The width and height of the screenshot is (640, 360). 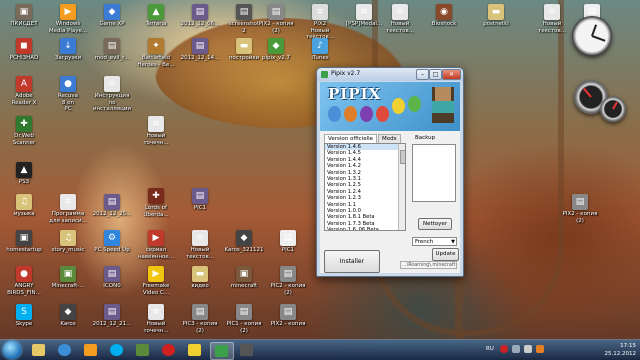 I want to click on desktop-icon: ▤ PIC1 - копия (2), so click(x=244, y=319).